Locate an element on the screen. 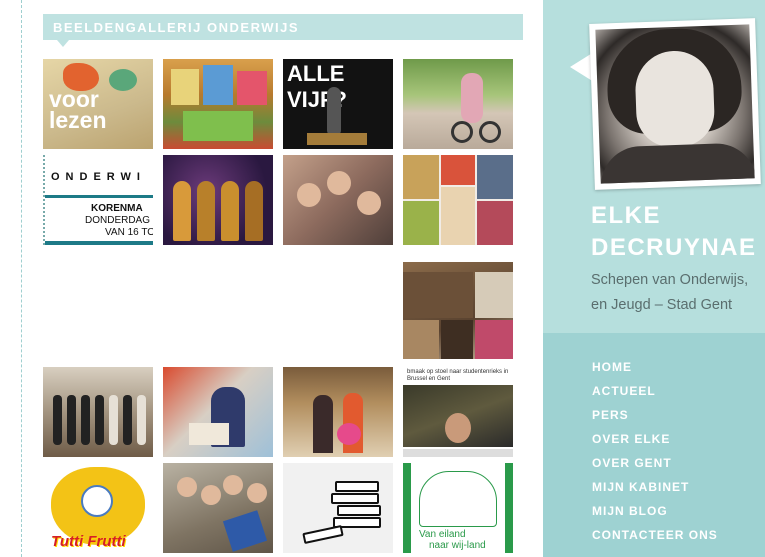  thumb-book-stack is located at coordinates (338, 508).